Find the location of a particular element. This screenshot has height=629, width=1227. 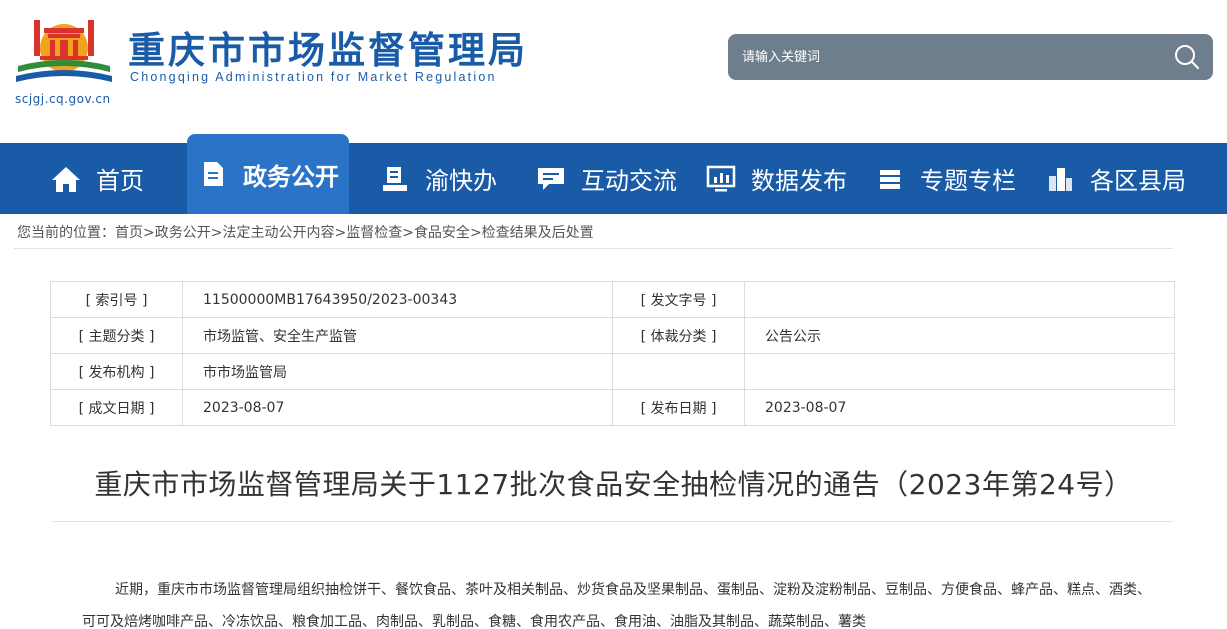

document-title: 重庆市市场监督管理局关于1127批次食品安全抽检情况的通告（2023年第24号） is located at coordinates (613, 484).